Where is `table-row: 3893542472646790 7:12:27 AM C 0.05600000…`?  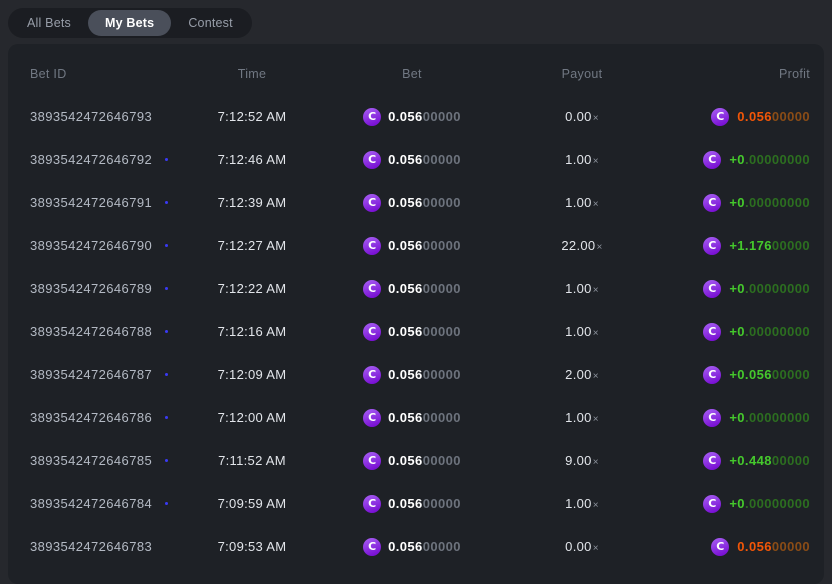 table-row: 3893542472646790 7:12:27 AM C 0.05600000… is located at coordinates (416, 245).